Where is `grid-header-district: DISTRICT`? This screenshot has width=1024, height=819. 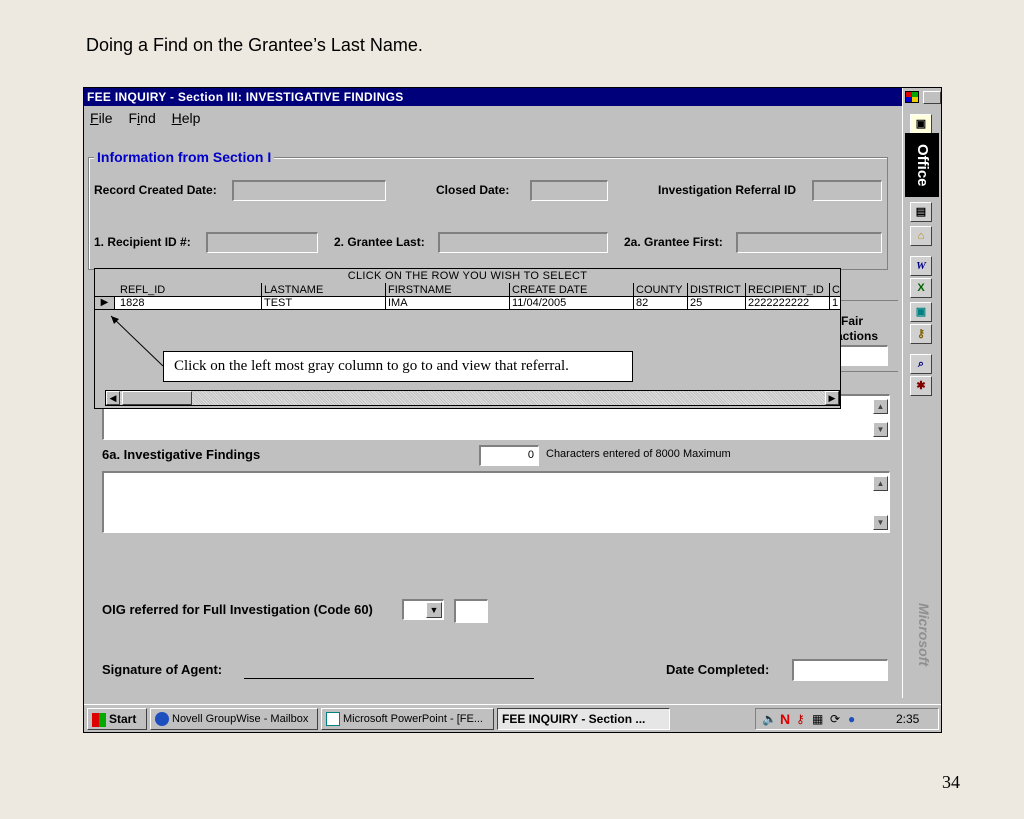 grid-header-district: DISTRICT is located at coordinates (715, 290).